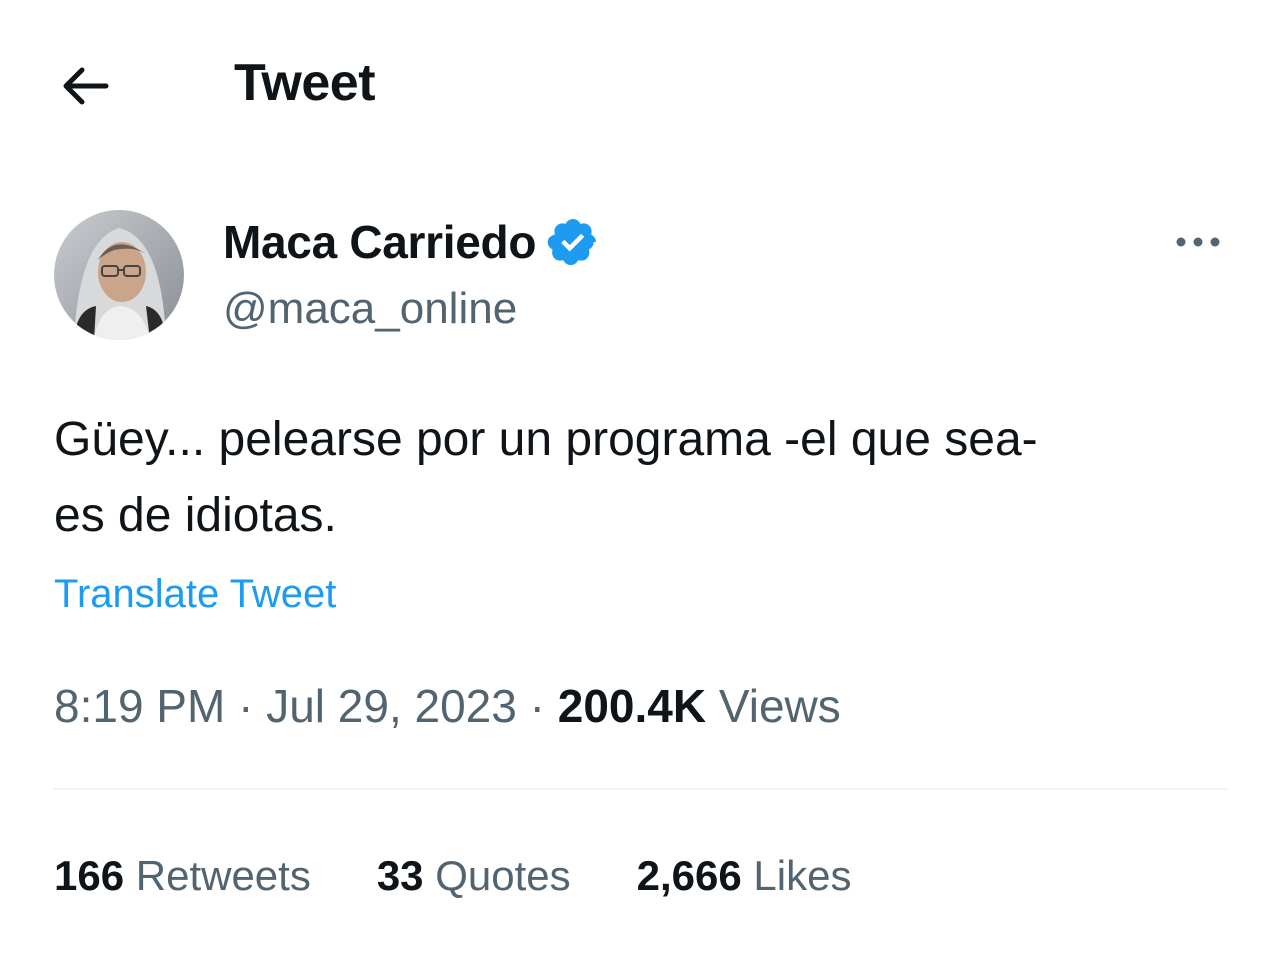  What do you see at coordinates (503, 875) in the screenshot?
I see `quotes-label: Quotes` at bounding box center [503, 875].